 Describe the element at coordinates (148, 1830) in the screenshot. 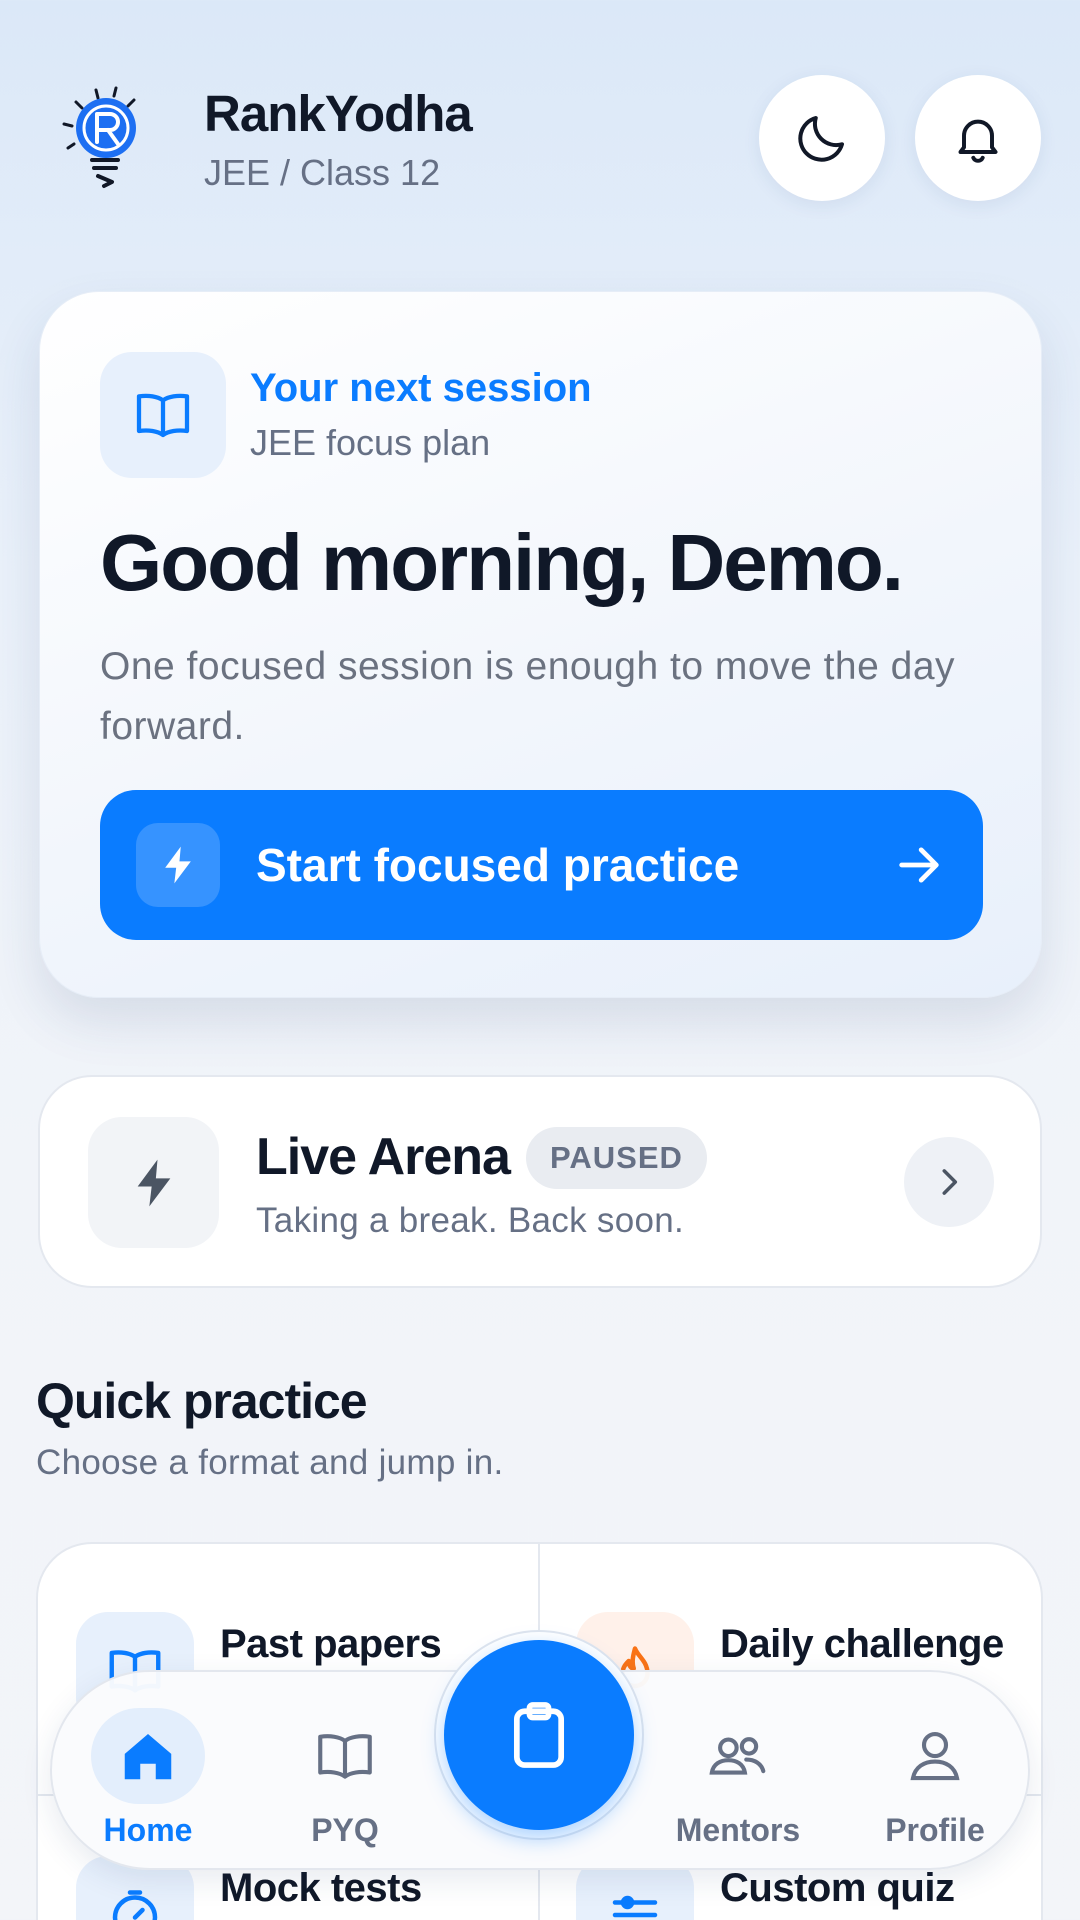

I see `nav-label: Home` at that location.